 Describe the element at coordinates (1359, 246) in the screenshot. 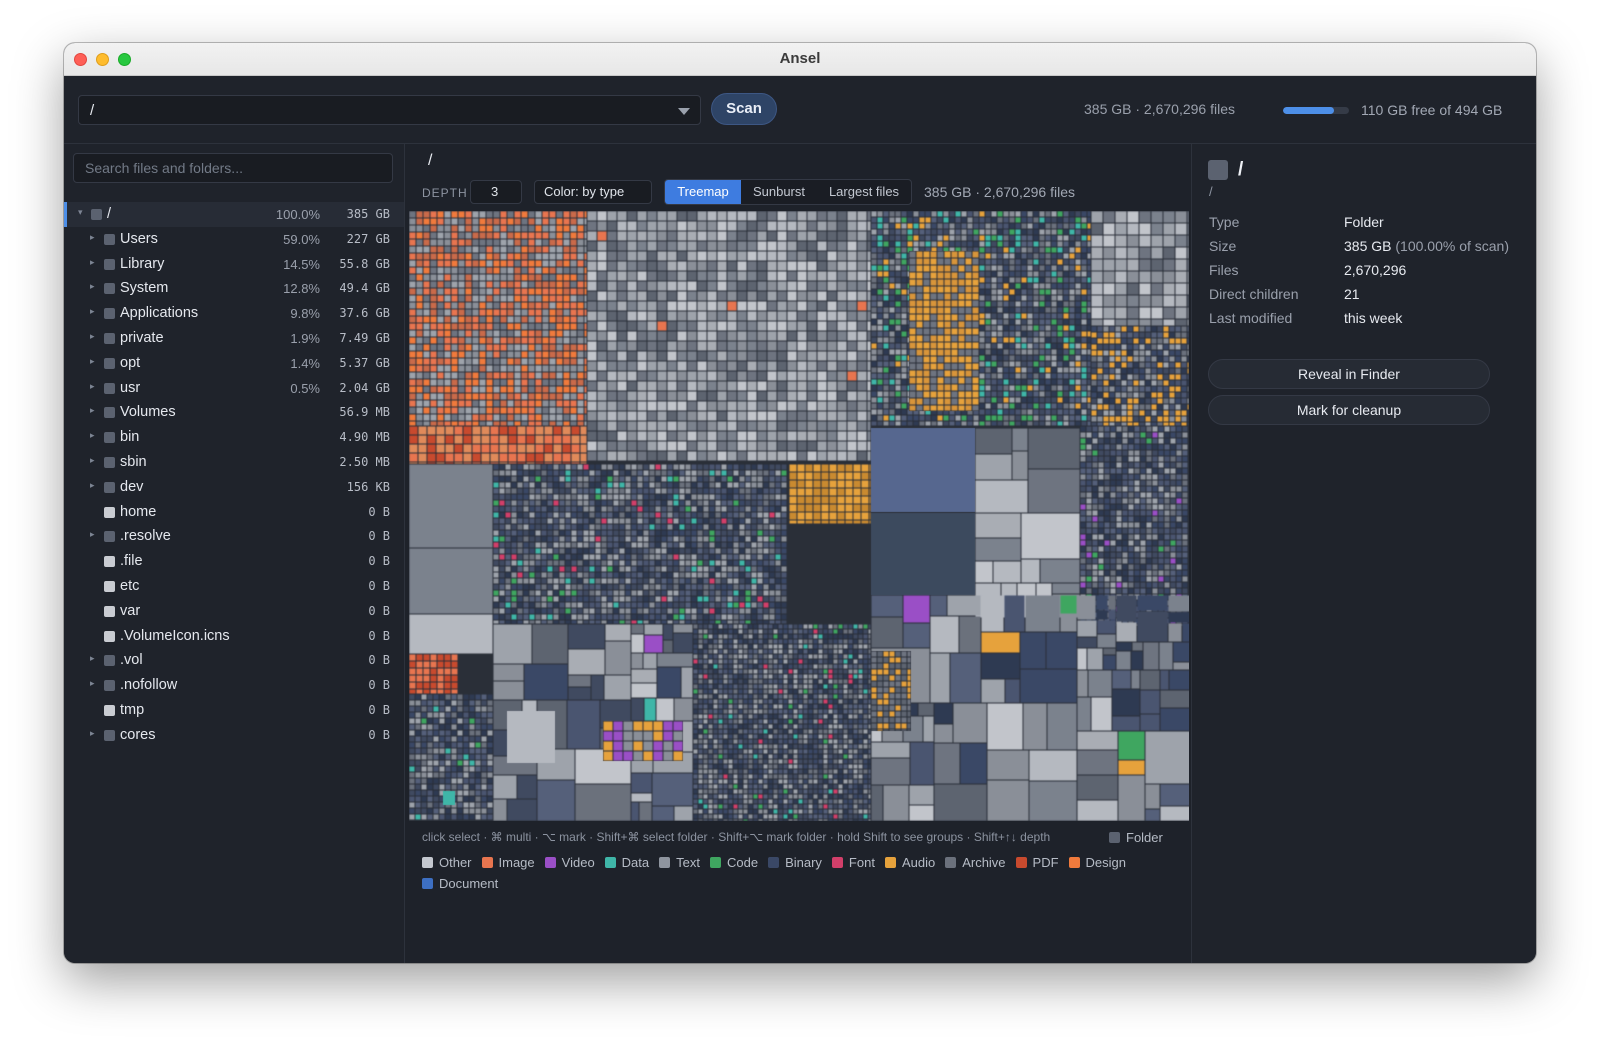

I see `detail-row: Size 385 GB (100.00% of scan)` at that location.